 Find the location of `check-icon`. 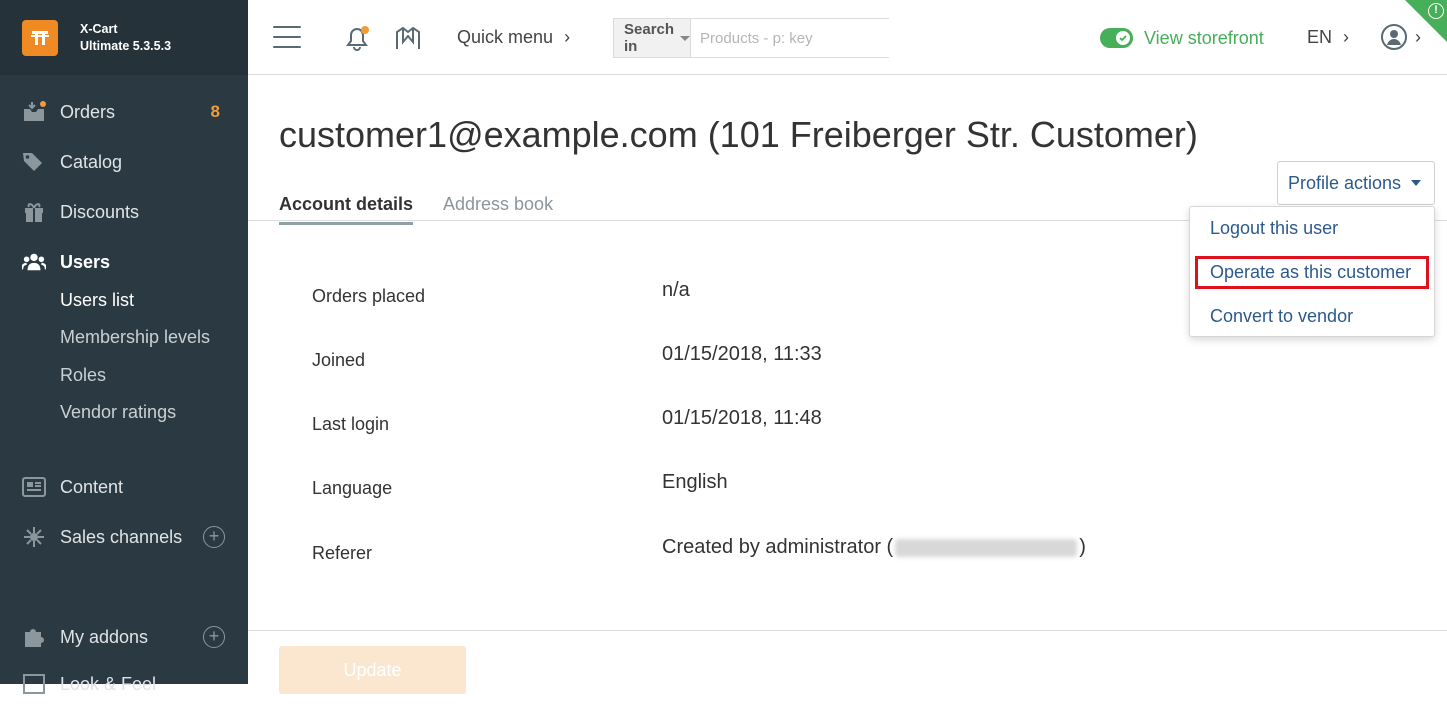

check-icon is located at coordinates (1123, 38).